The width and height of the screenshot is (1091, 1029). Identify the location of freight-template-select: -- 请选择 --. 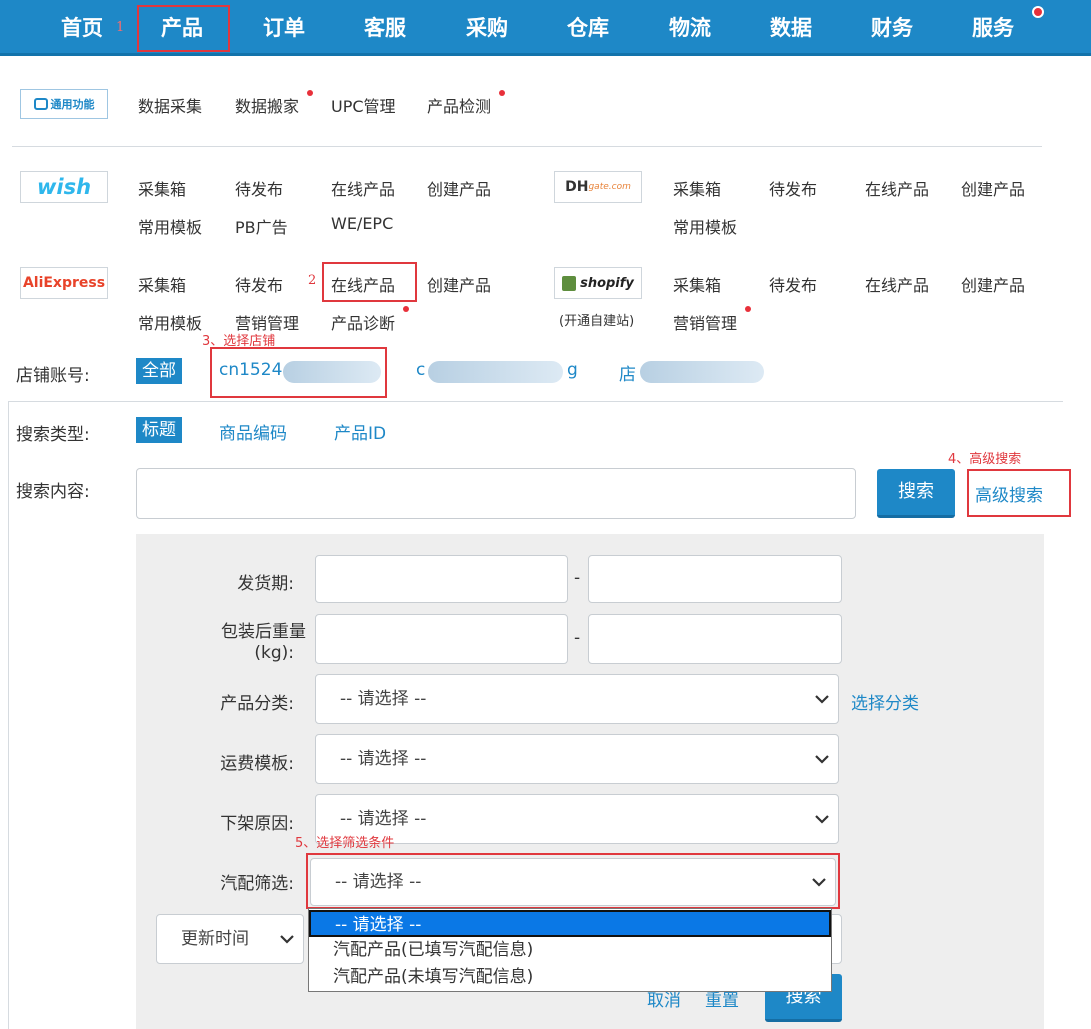
(577, 759).